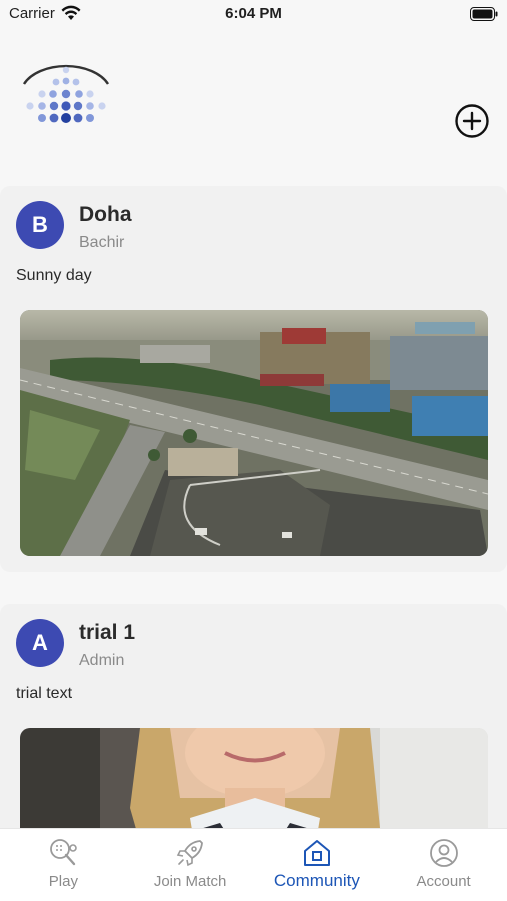 The height and width of the screenshot is (901, 507). I want to click on tab-bar: Play Join Match Community Account, so click(253, 864).